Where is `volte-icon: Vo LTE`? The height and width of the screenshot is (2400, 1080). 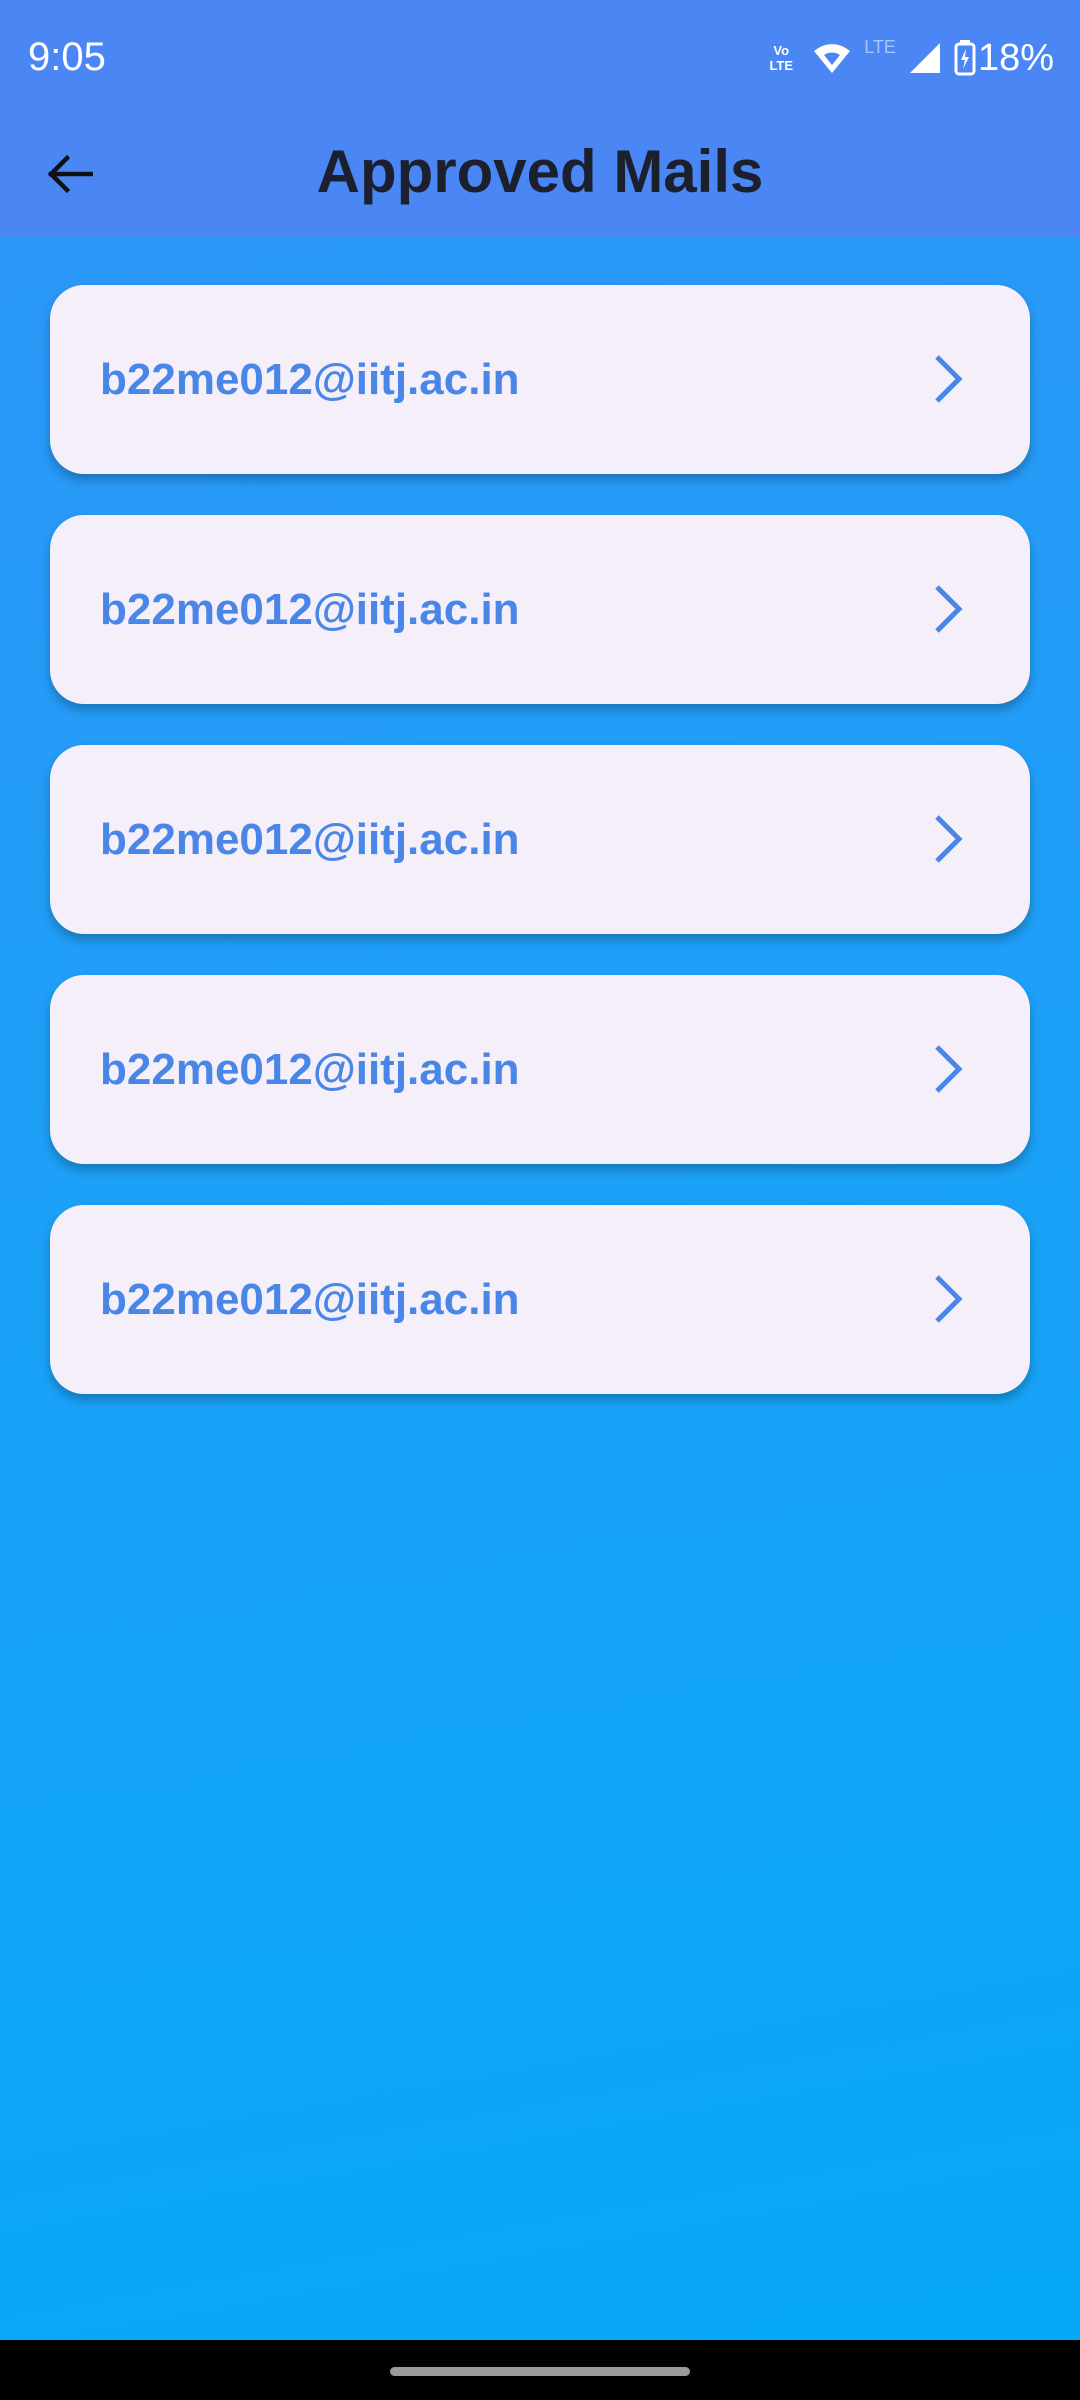
volte-icon: Vo LTE is located at coordinates (781, 58).